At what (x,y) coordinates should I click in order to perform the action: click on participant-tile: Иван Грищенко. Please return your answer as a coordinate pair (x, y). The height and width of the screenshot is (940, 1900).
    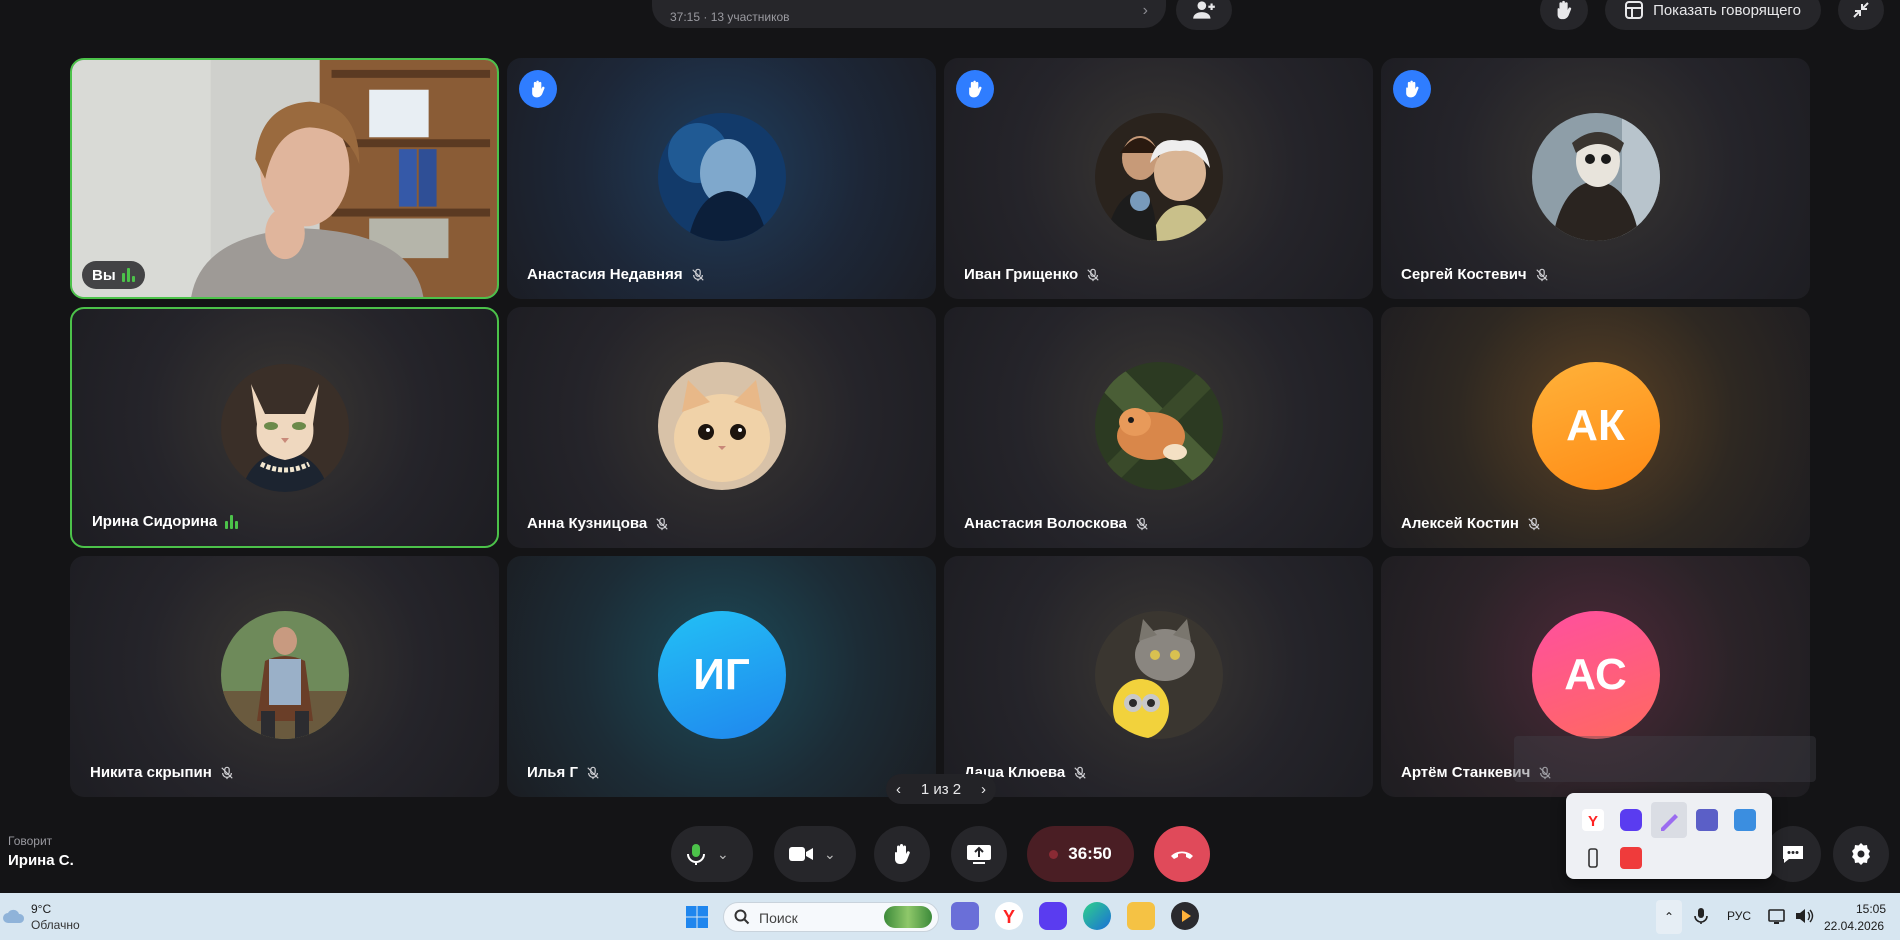
    Looking at the image, I should click on (1158, 178).